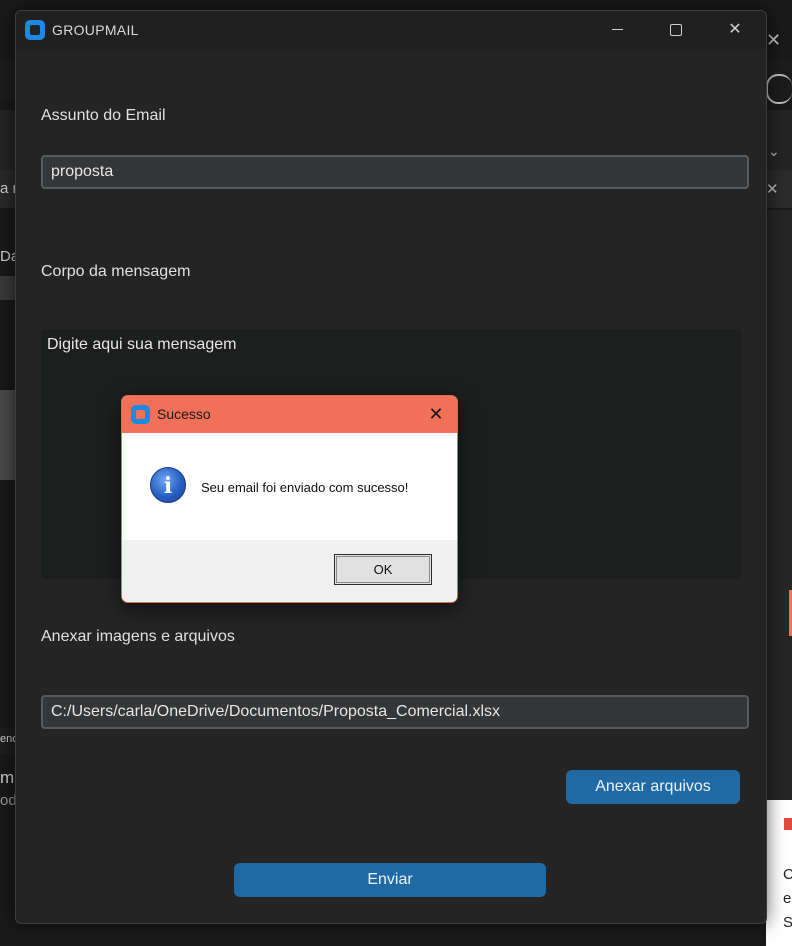  Describe the element at coordinates (779, 89) in the screenshot. I see `bg-pill` at that location.